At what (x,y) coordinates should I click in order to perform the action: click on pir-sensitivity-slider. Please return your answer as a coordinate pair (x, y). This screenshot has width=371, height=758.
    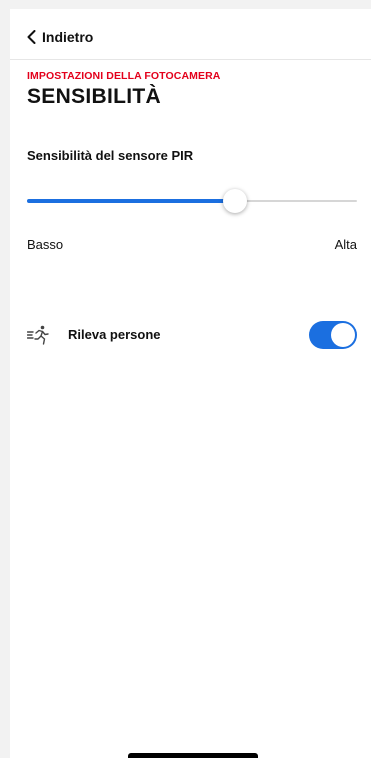
    Looking at the image, I should click on (192, 201).